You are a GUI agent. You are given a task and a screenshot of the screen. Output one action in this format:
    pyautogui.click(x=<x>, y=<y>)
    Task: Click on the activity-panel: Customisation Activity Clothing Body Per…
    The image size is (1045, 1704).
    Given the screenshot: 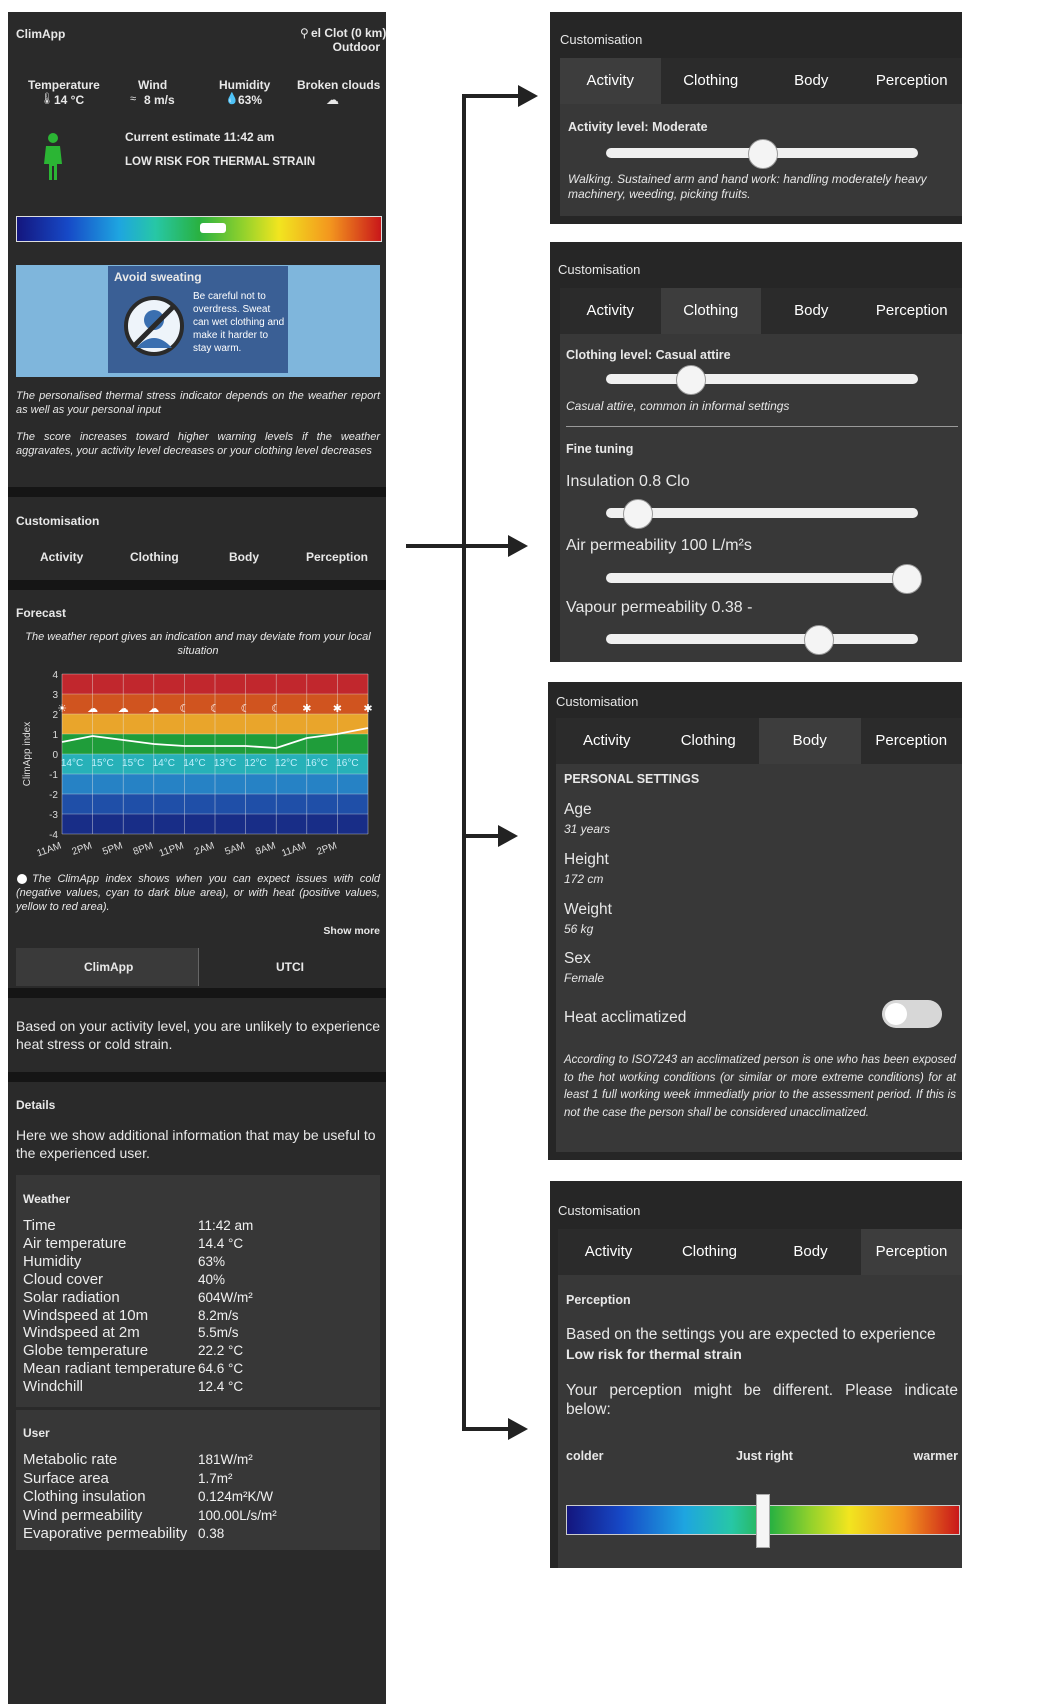 What is the action you would take?
    pyautogui.click(x=756, y=118)
    